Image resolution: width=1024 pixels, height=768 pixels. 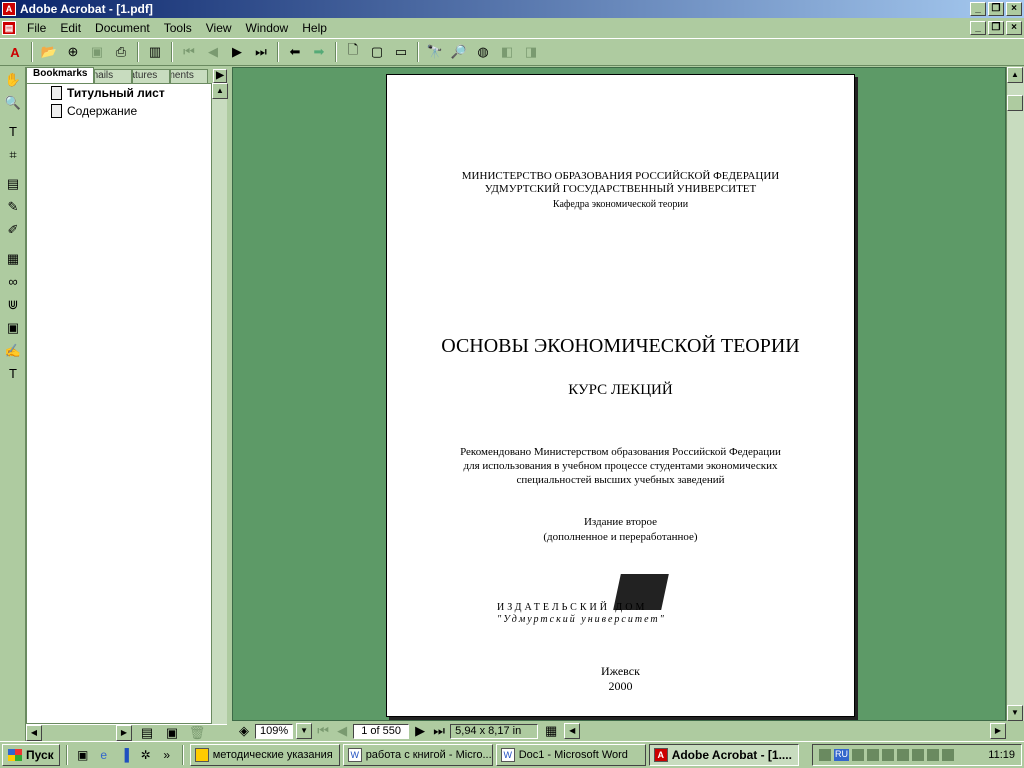 I want to click on open-icon: 📂, so click(x=49, y=52).